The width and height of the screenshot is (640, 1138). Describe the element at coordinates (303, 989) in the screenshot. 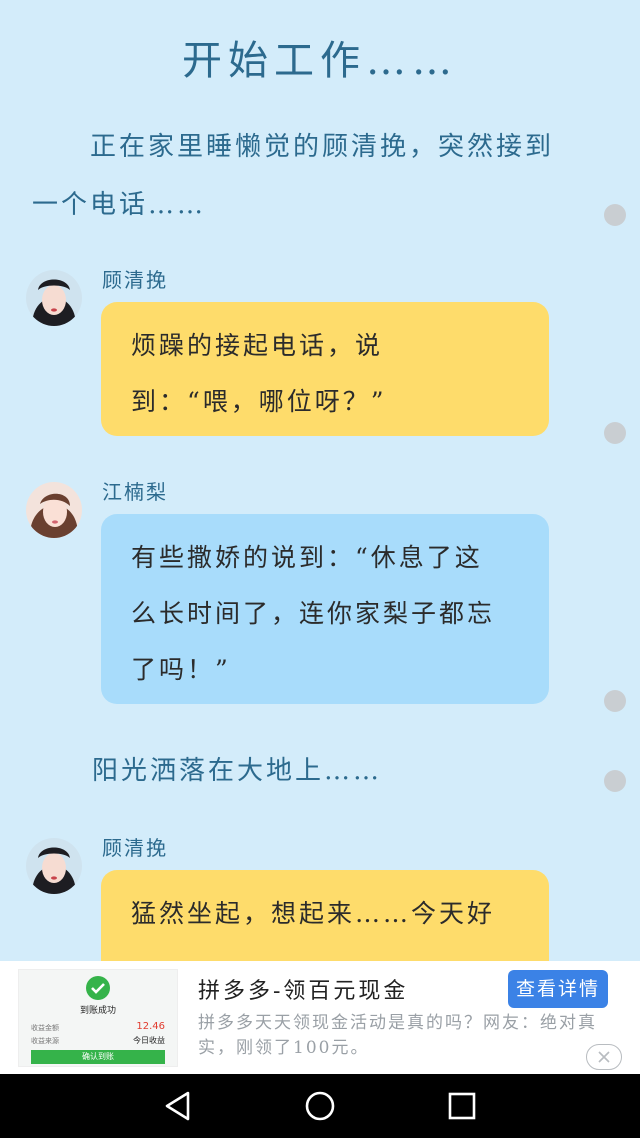

I see `ad-title: 拼多多-领百元现金` at that location.